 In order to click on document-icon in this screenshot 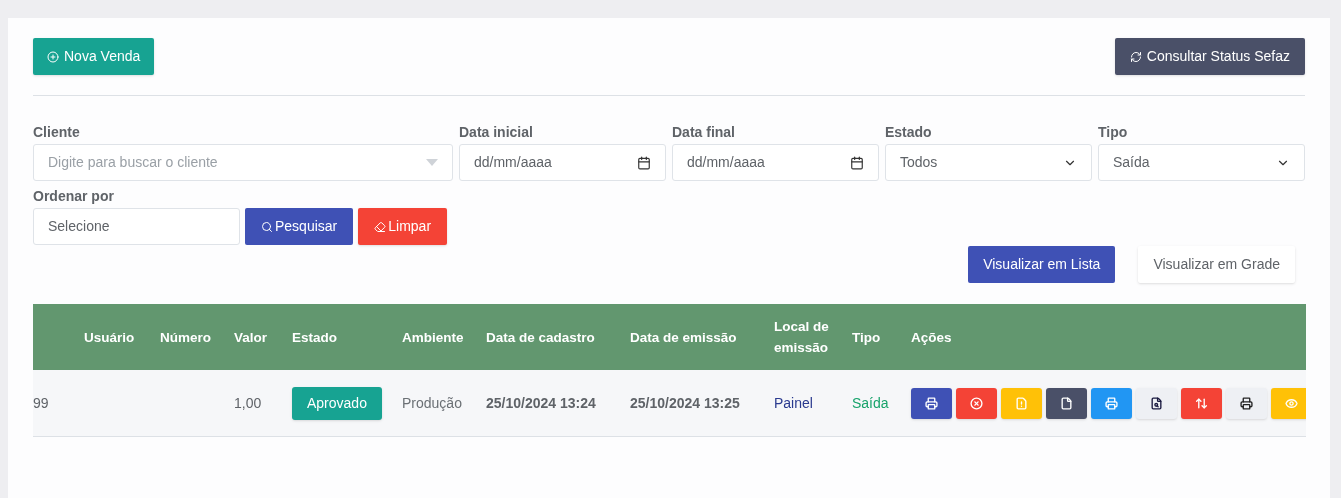, I will do `click(1066, 403)`.